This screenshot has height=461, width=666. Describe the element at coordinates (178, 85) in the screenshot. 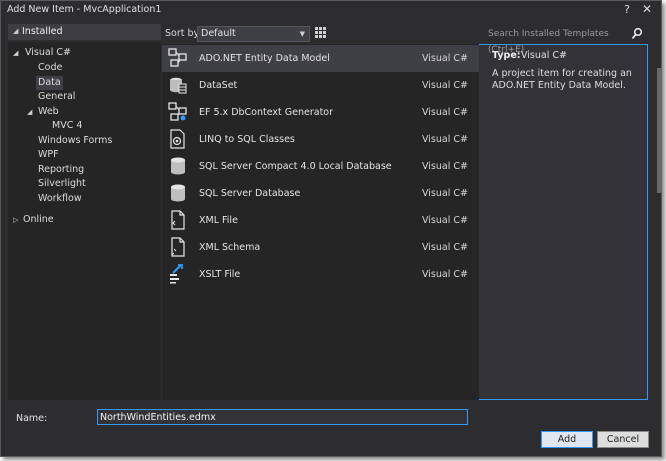

I see `dataset-icon` at that location.